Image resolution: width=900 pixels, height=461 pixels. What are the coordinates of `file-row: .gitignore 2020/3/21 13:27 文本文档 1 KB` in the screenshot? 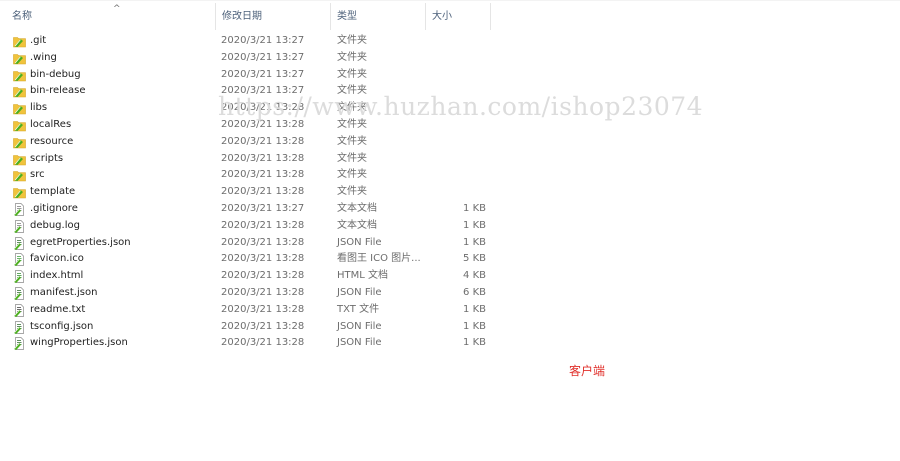 It's located at (247, 209).